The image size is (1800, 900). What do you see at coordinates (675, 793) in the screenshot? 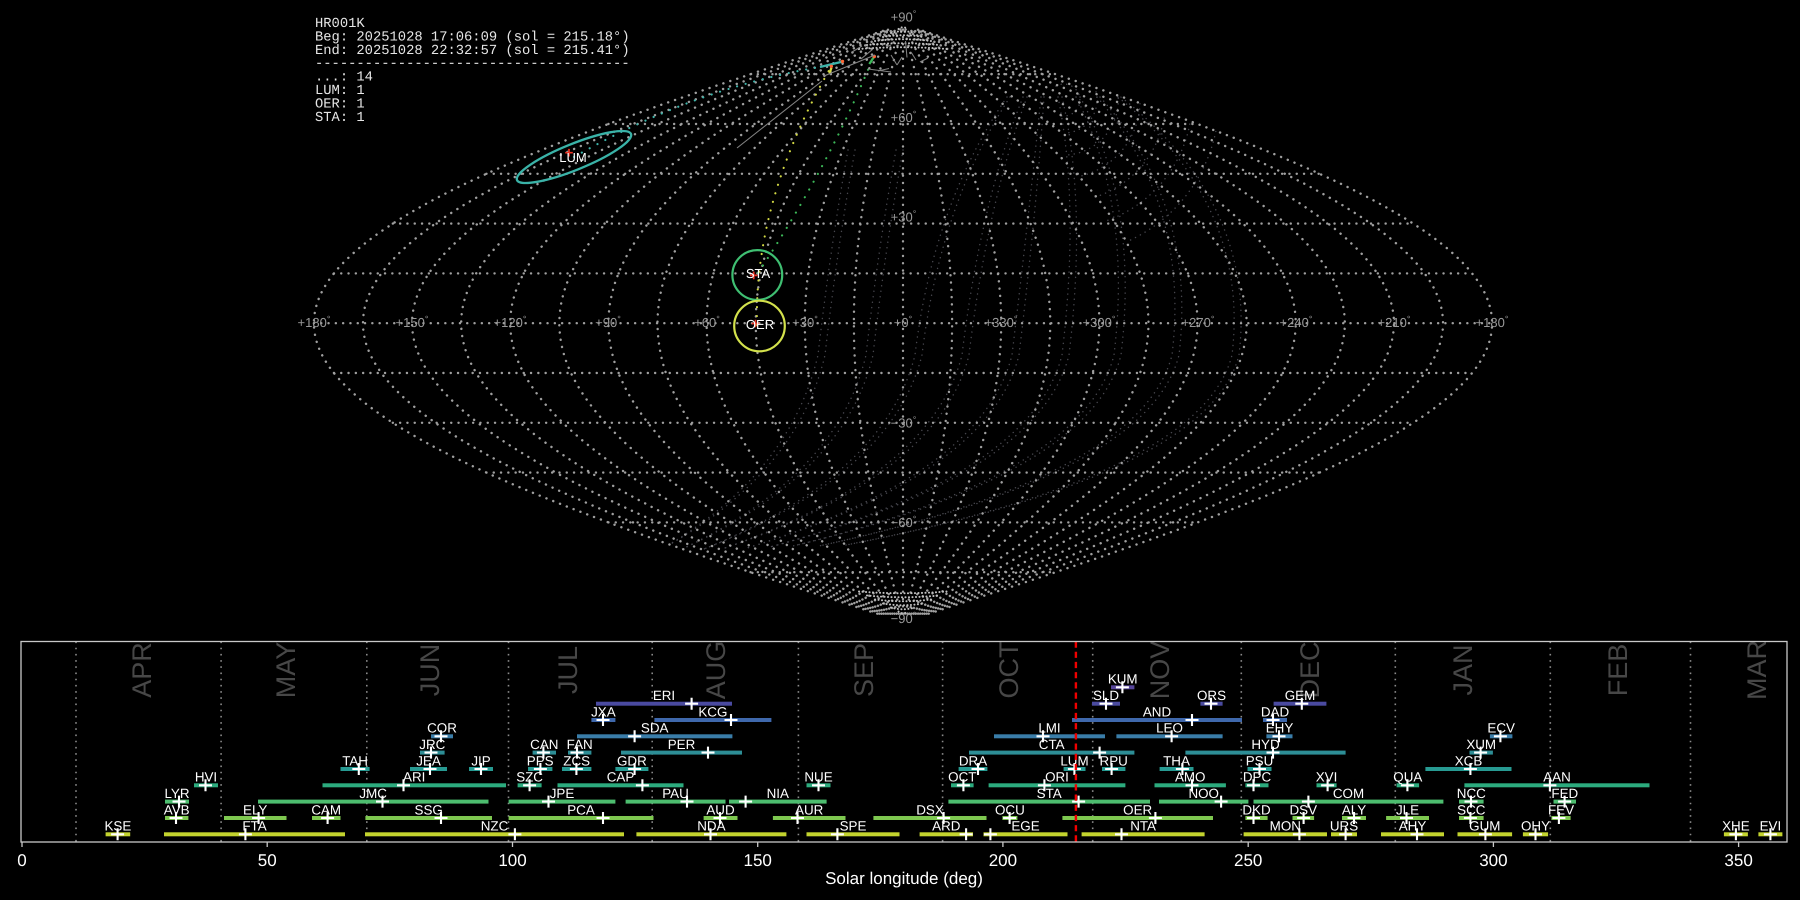
I see `svg-text: PAU` at bounding box center [675, 793].